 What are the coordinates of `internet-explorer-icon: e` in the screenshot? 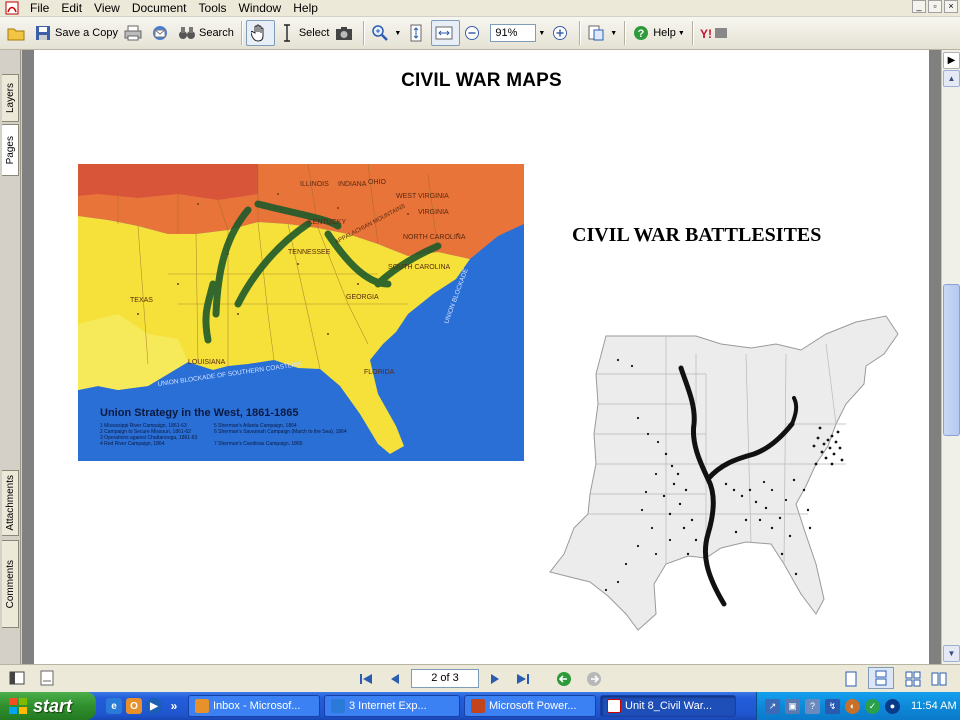 It's located at (114, 706).